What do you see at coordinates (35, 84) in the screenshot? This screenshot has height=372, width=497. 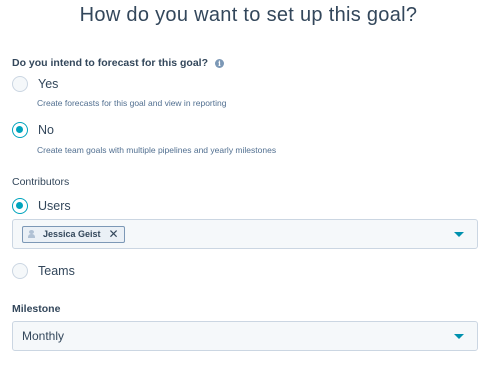 I see `forecast-yes-option: Yes` at bounding box center [35, 84].